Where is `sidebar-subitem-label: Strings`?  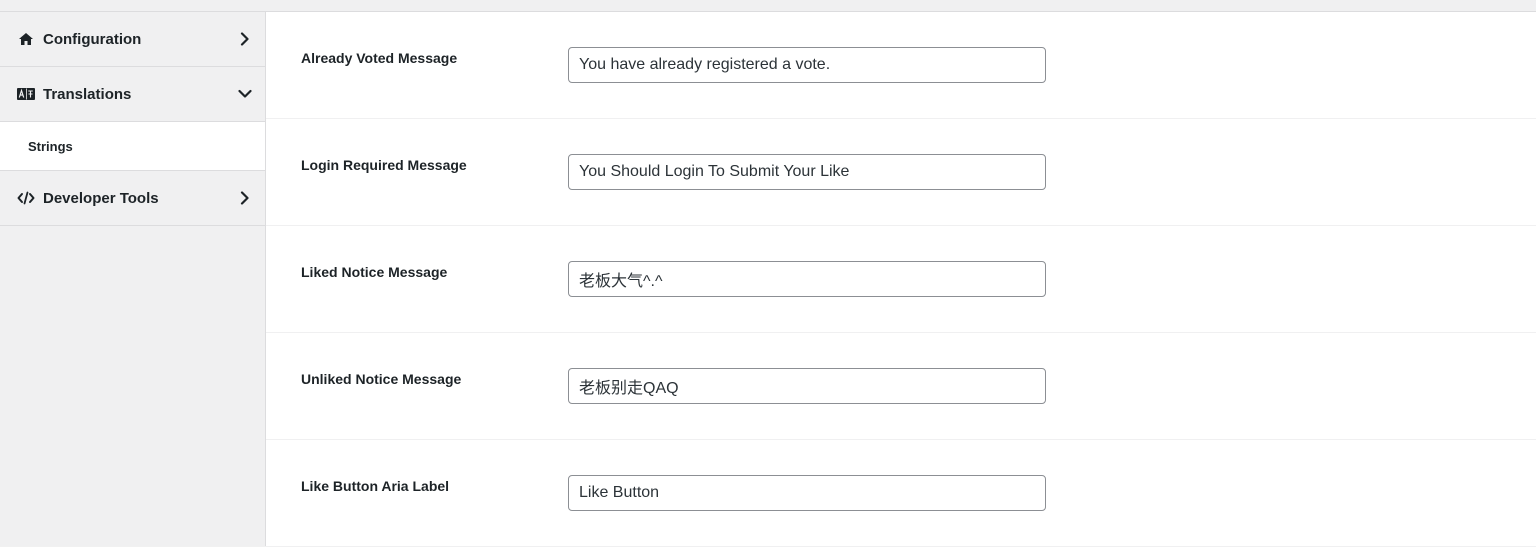 sidebar-subitem-label: Strings is located at coordinates (50, 146).